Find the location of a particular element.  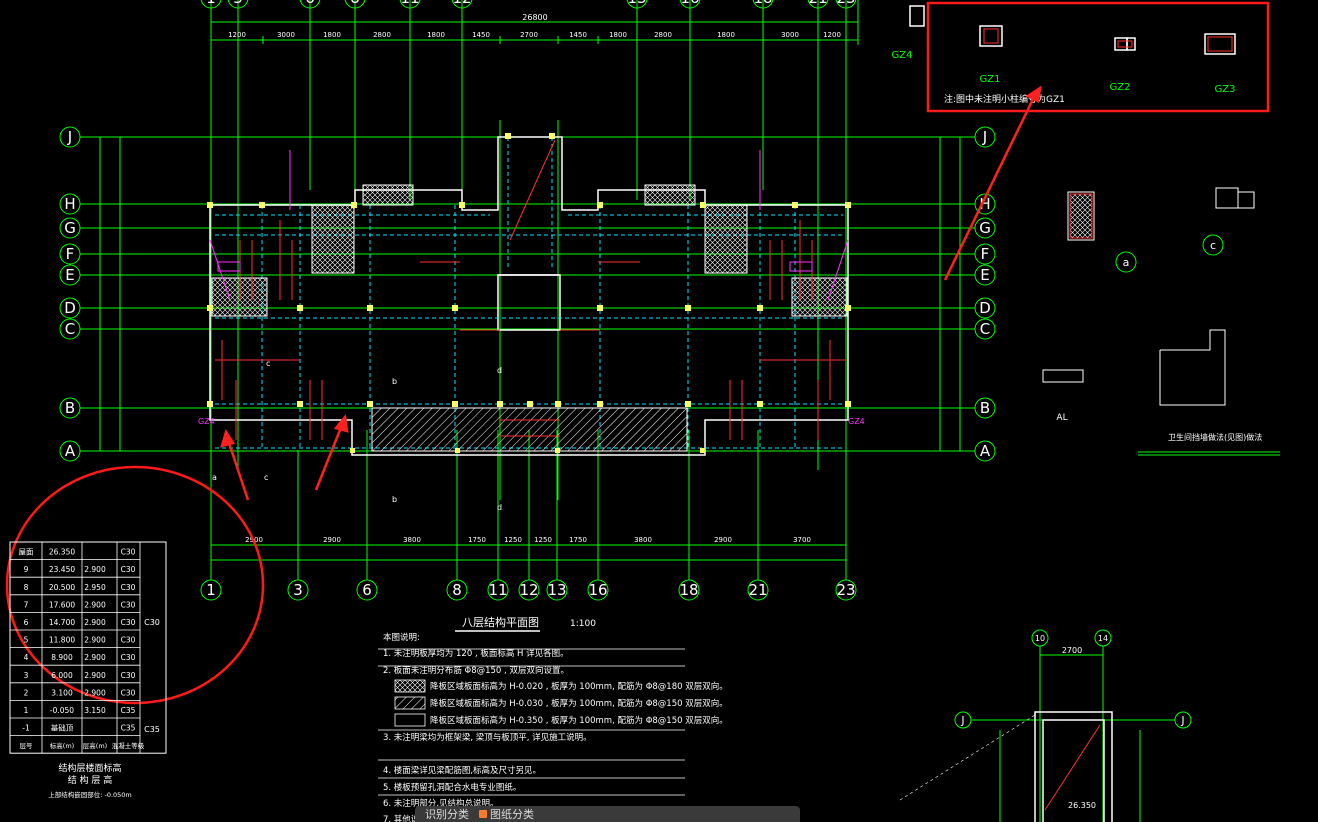

axis-bubble-label: 3 is located at coordinates (238, 3).